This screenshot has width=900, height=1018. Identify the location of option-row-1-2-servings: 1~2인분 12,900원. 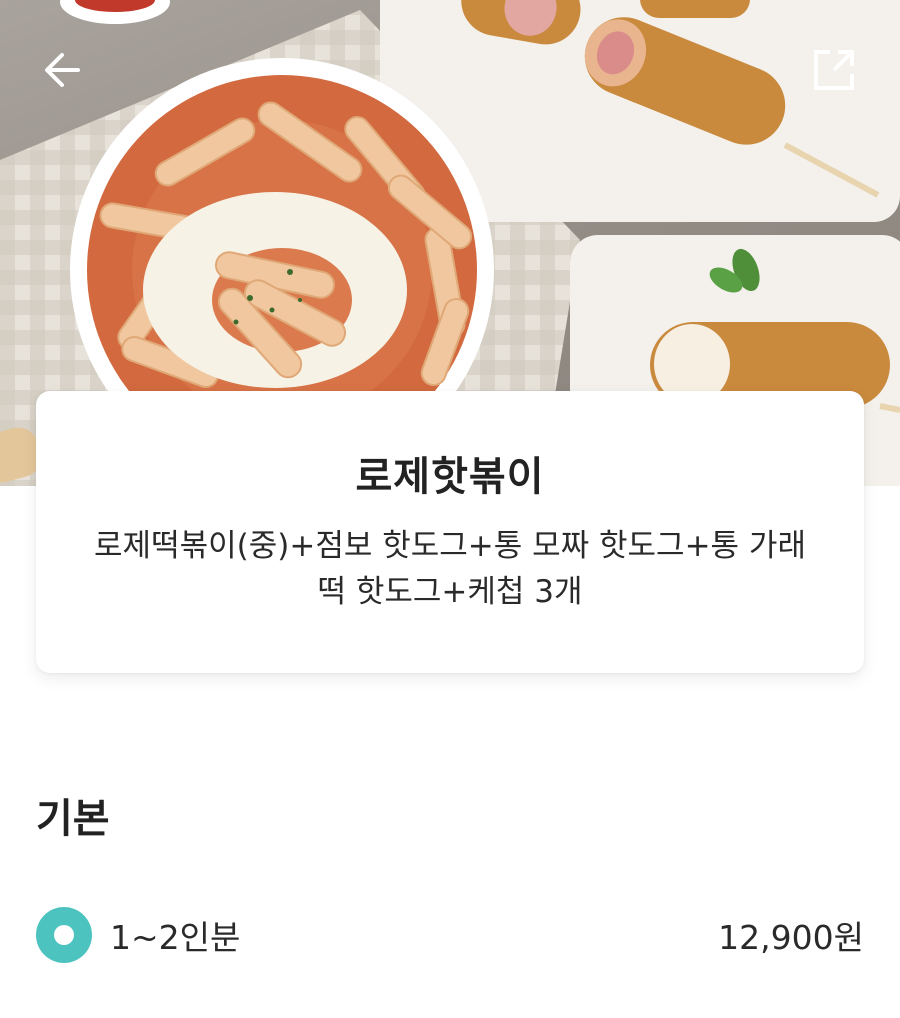
(450, 935).